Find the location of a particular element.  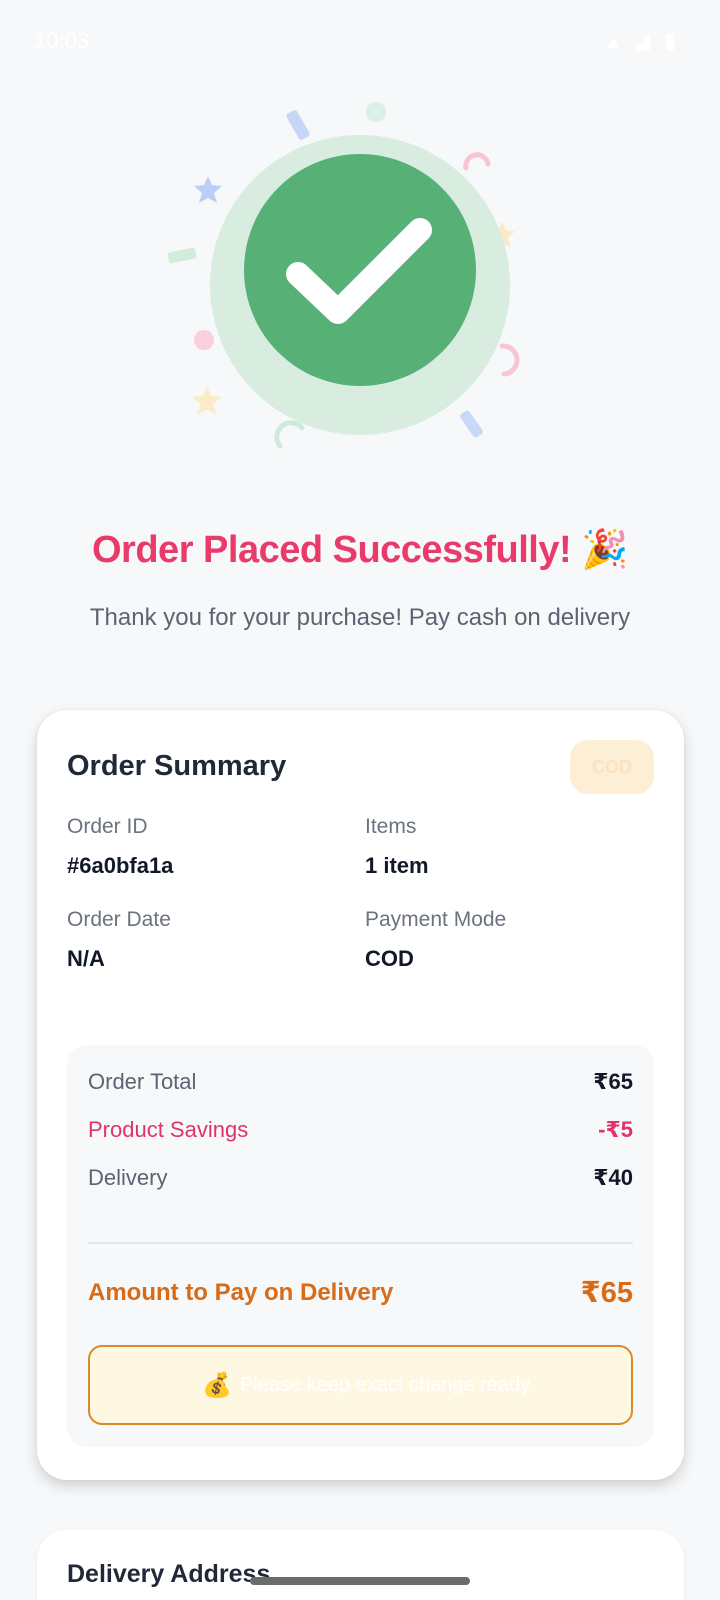

payment-mode-badge: COD is located at coordinates (612, 767).